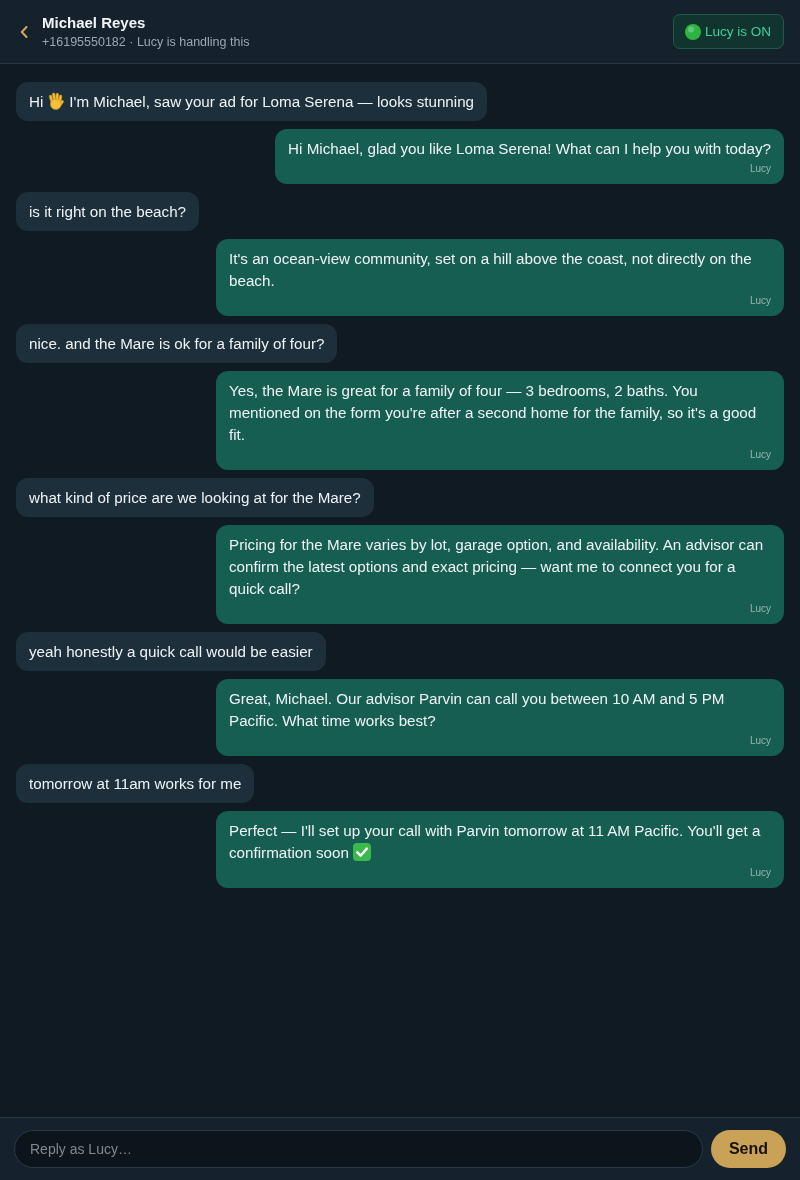  I want to click on message-text: Great, Michael. Our advisor Parvin can call you between 10 AM and 5 PM Pacific. What time works best?, so click(477, 709).